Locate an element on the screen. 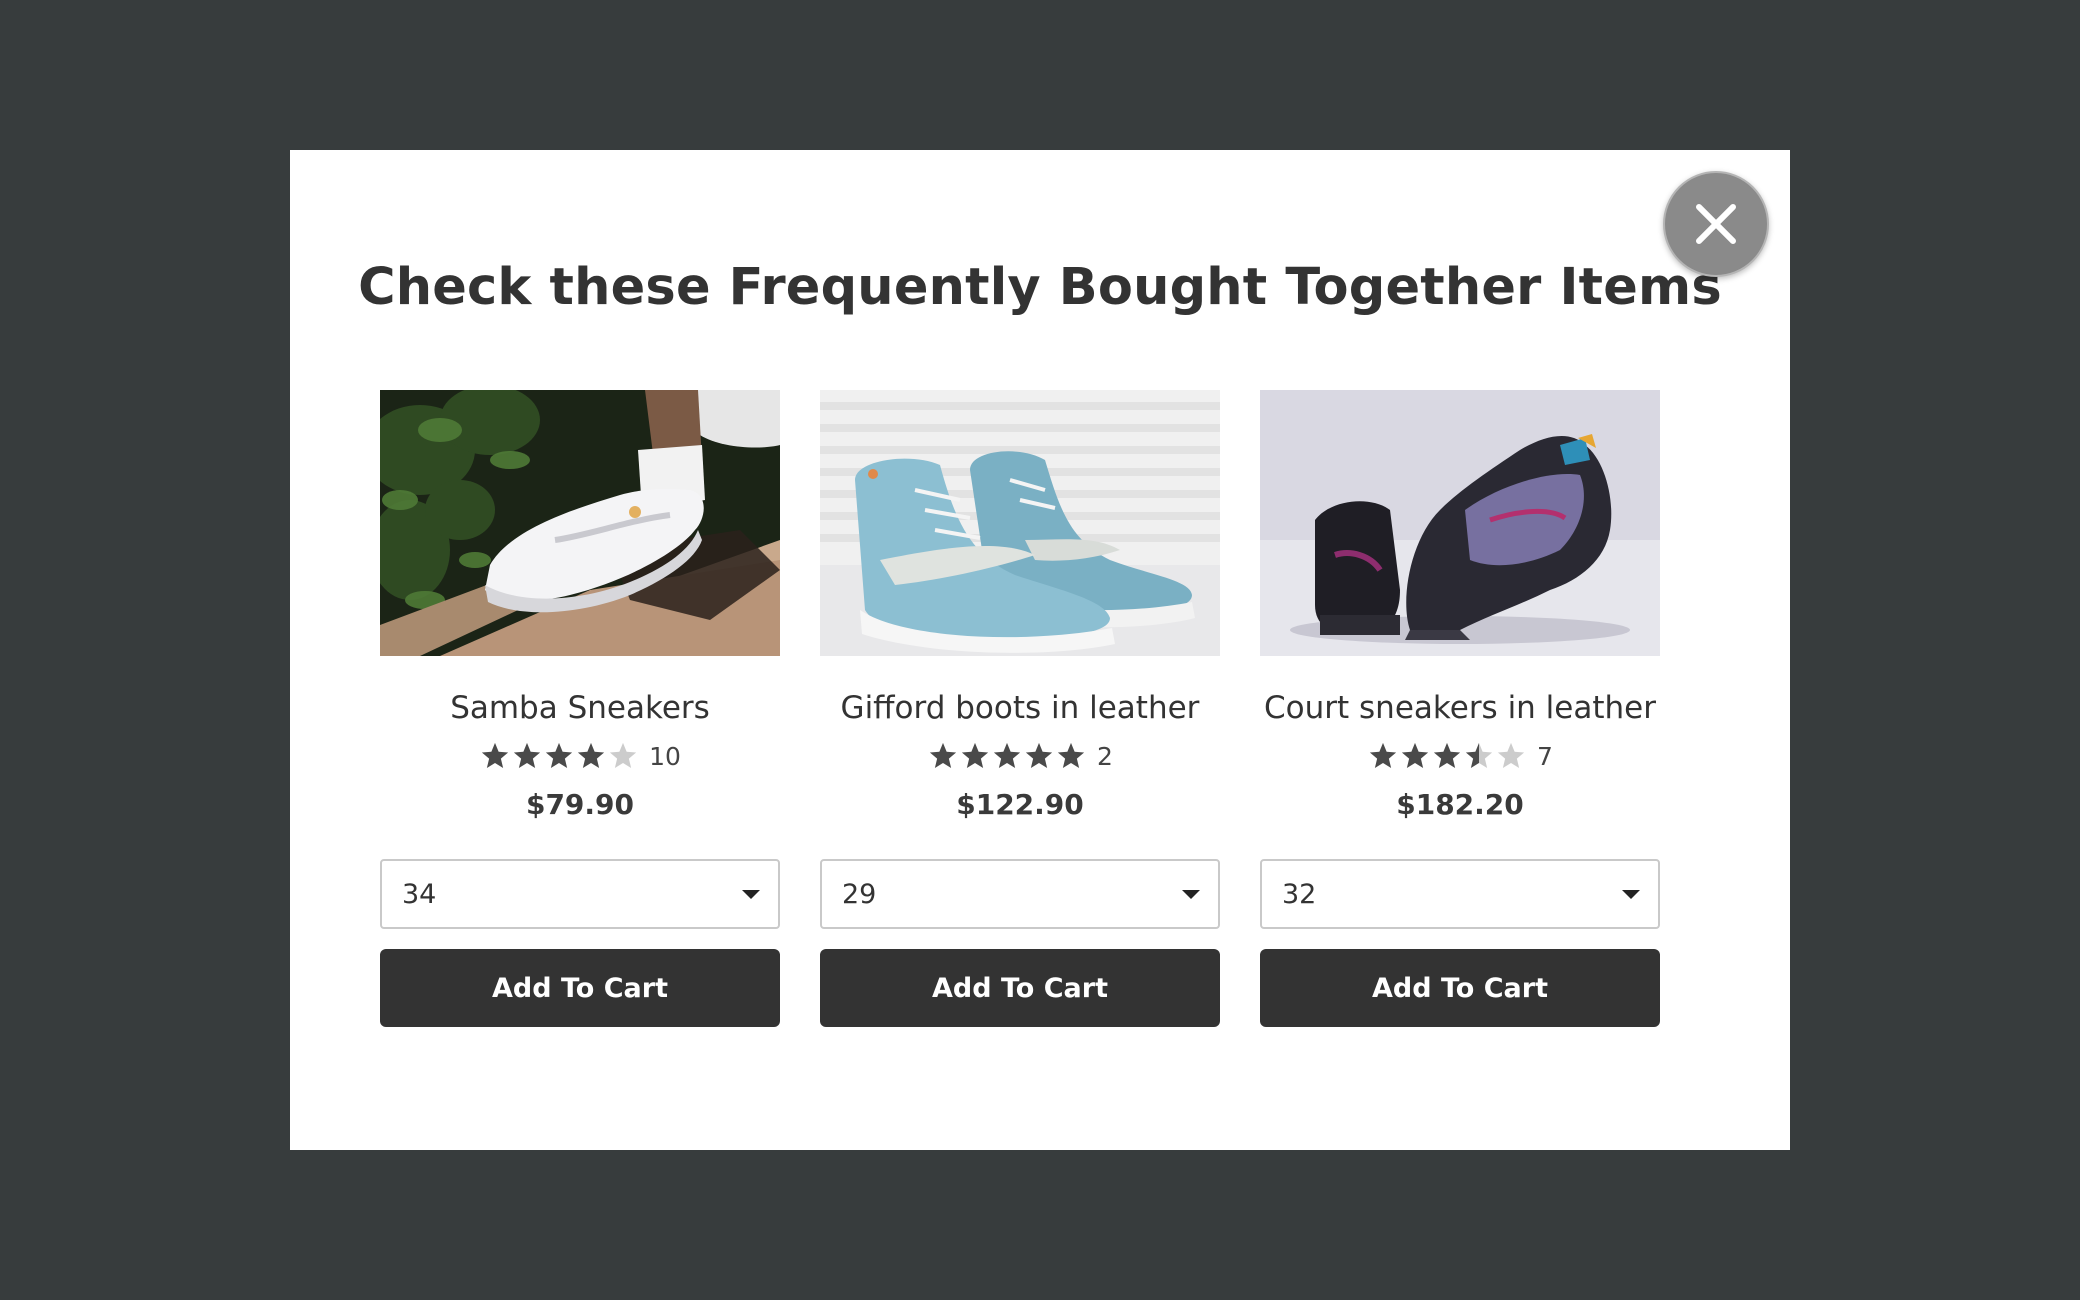  size-value: 34 is located at coordinates (419, 894).